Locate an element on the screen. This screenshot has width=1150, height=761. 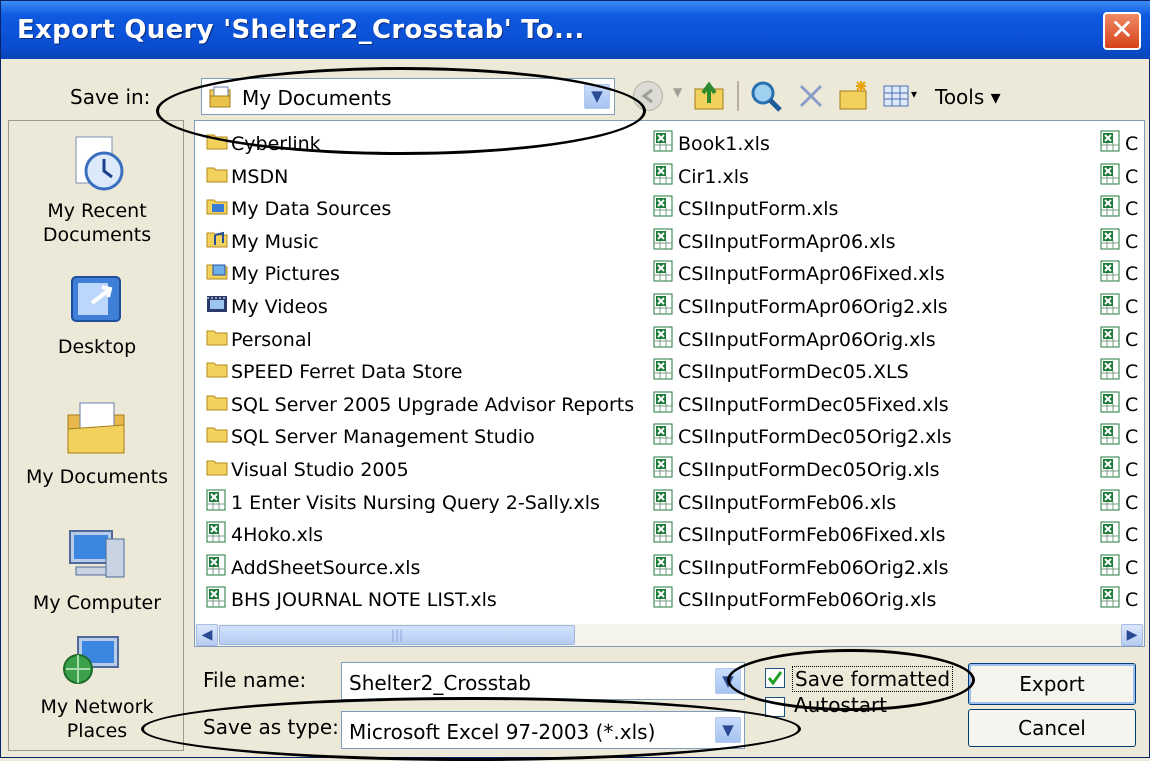
folder-item: SQL Server 2005 Upgrade Advisor Reports is located at coordinates (419, 405).